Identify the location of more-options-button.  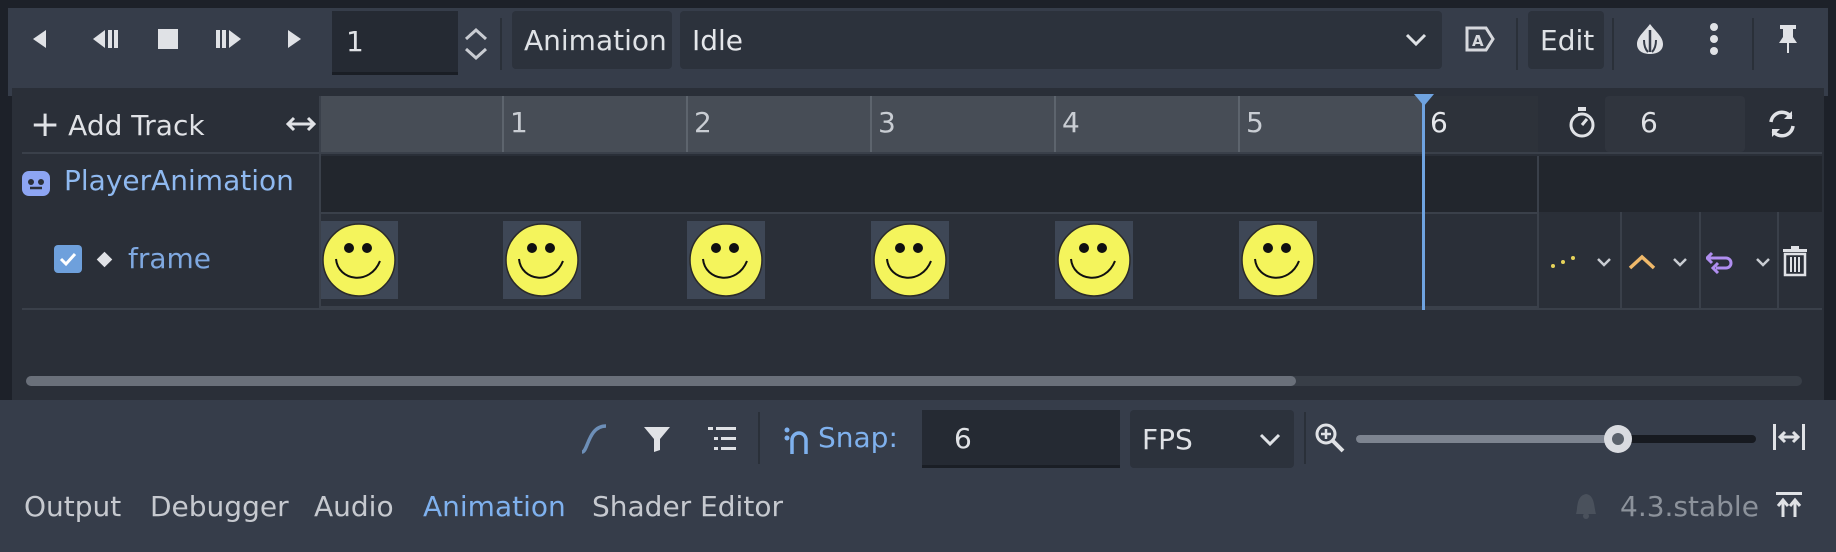
(1714, 39).